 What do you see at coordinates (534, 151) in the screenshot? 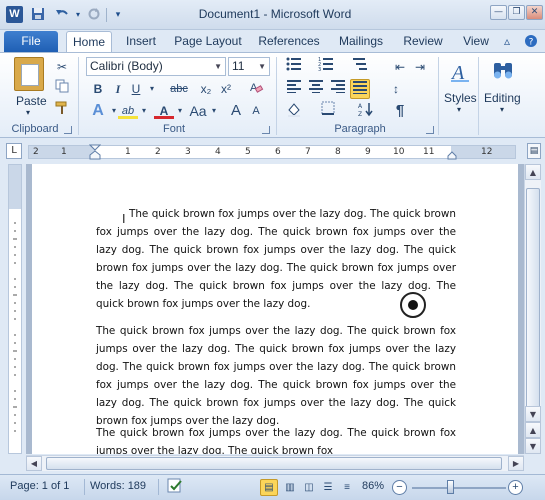
I see `view-ruler-icon: ▤` at bounding box center [534, 151].